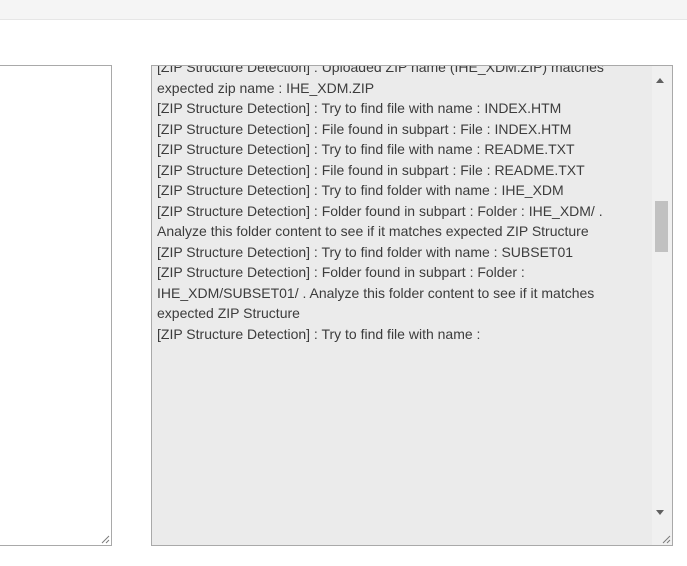 The image size is (687, 566). Describe the element at coordinates (56, 305) in the screenshot. I see `input-textarea` at that location.